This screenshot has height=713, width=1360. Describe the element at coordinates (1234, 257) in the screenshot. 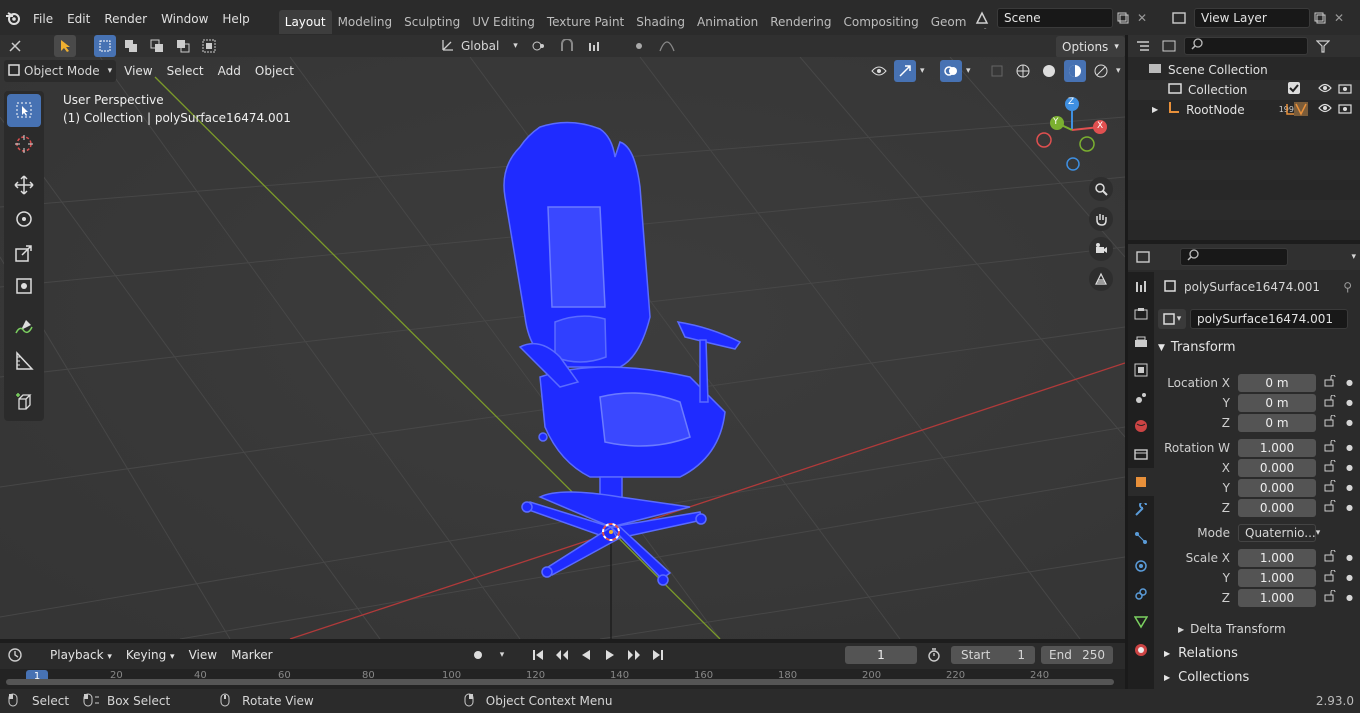

I see `properties-search-input` at that location.